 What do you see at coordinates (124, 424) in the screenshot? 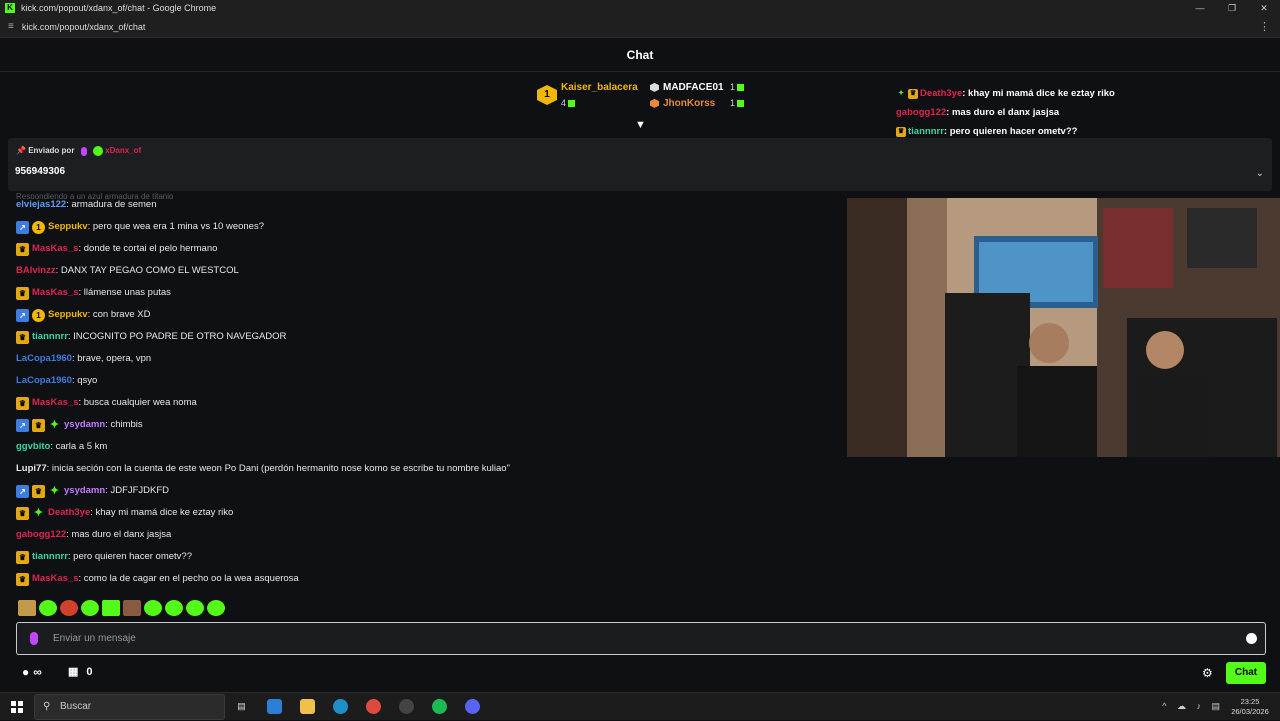
I see `chat-text: : chimbis` at bounding box center [124, 424].